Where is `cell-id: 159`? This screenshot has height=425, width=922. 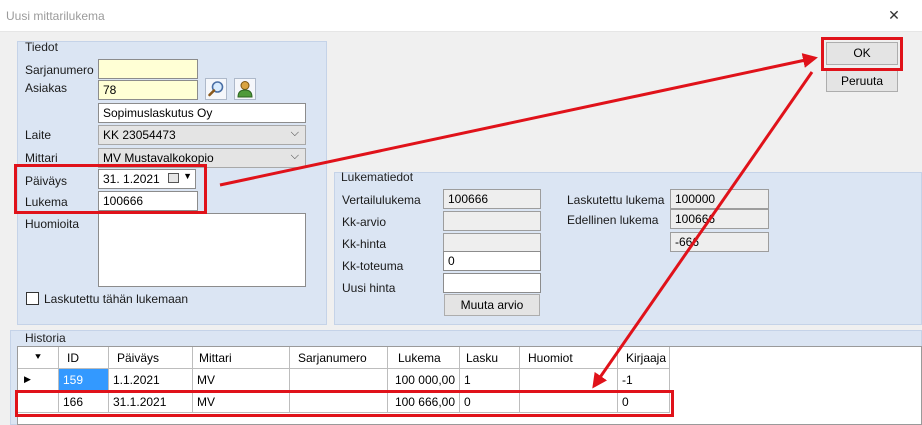 cell-id: 159 is located at coordinates (84, 380).